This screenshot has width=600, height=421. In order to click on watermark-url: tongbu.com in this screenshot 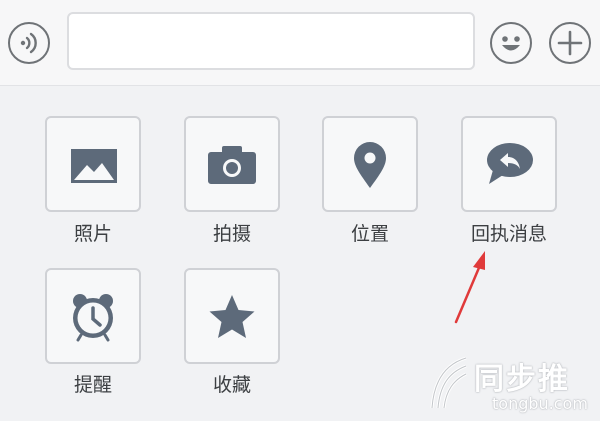, I will do `click(540, 403)`.